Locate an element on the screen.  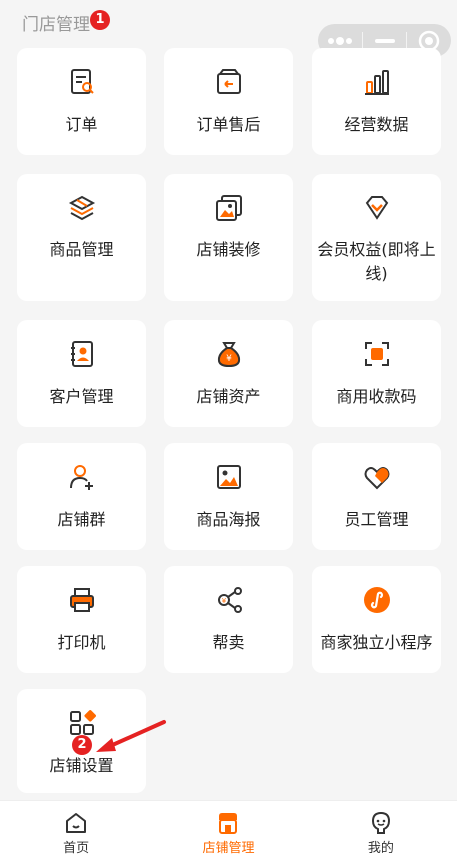
tab-label: 首页 is located at coordinates (76, 848).